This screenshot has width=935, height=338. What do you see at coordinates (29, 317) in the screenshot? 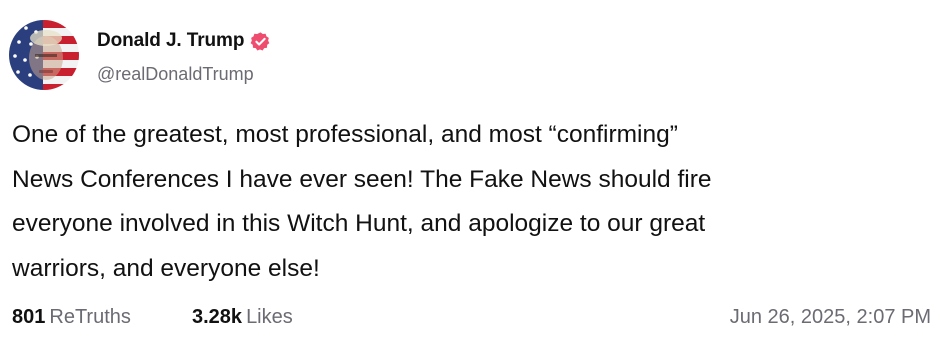
I see `retruths-count: 801` at bounding box center [29, 317].